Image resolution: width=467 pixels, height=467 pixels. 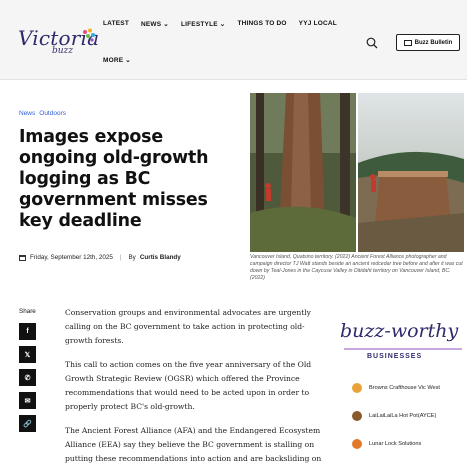 What do you see at coordinates (27, 113) in the screenshot?
I see `category-news: News` at bounding box center [27, 113].